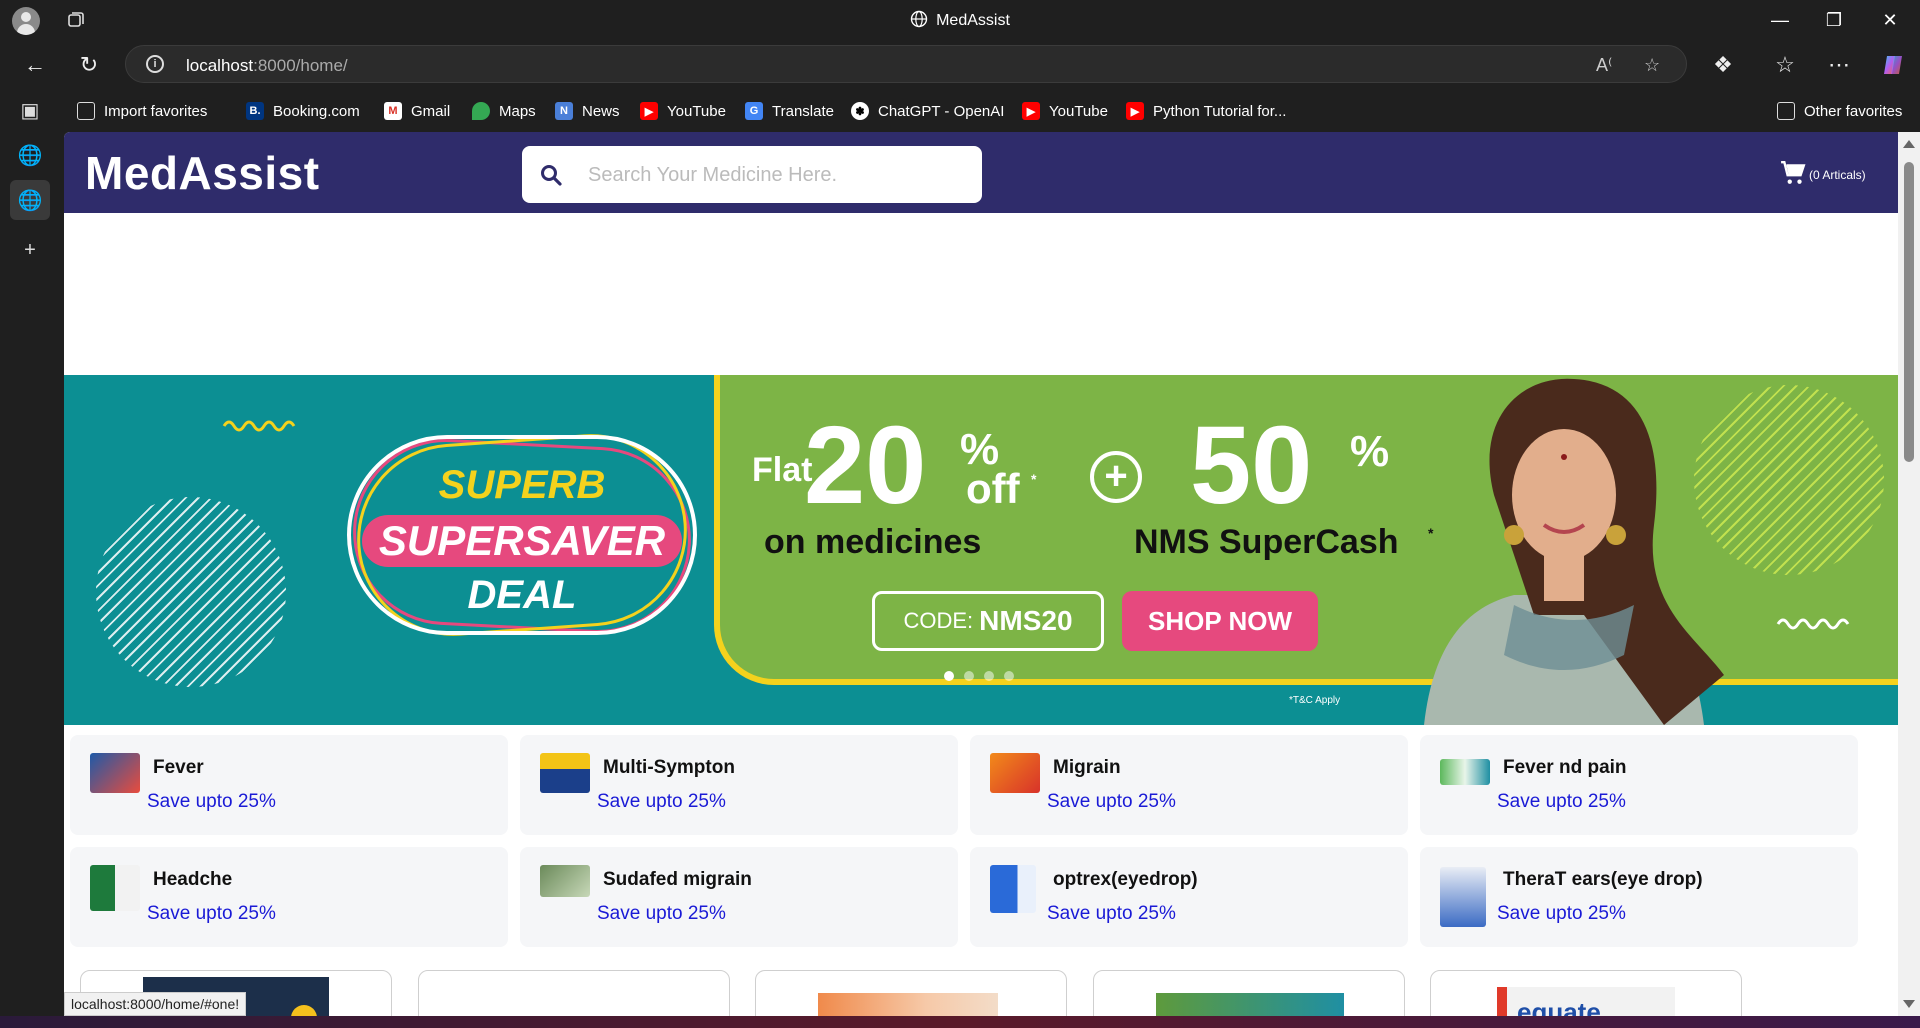 Image resolution: width=1920 pixels, height=1028 pixels. Describe the element at coordinates (417, 111) in the screenshot. I see `fav-gmail: M Gmail` at that location.